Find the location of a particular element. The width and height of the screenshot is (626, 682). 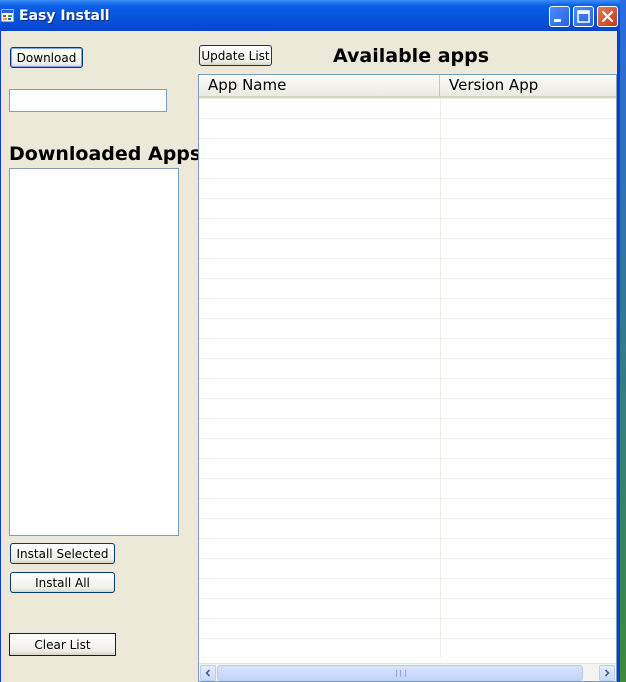

window-title: Easy Install is located at coordinates (64, 16).